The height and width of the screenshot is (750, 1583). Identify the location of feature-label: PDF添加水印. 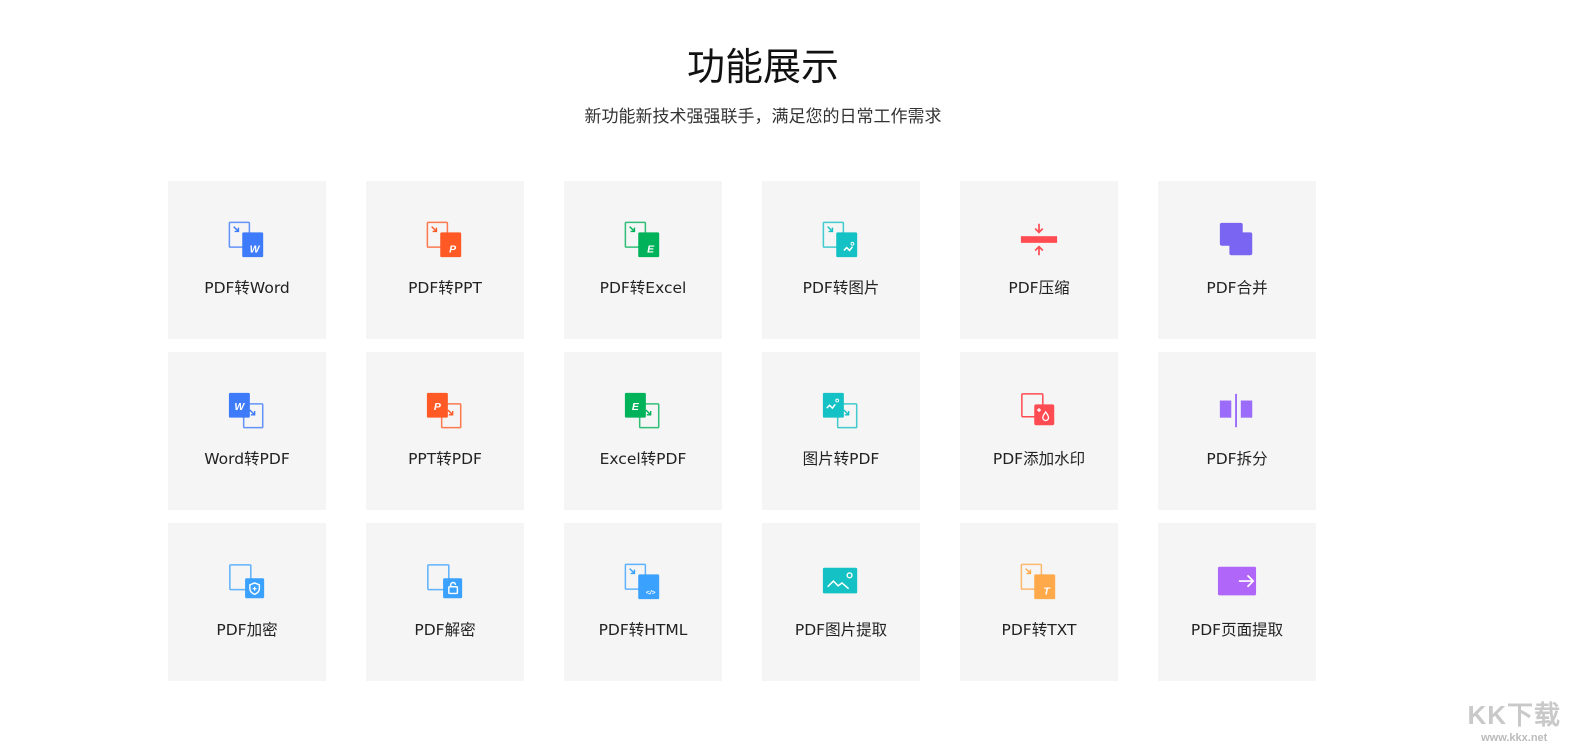
(1039, 459).